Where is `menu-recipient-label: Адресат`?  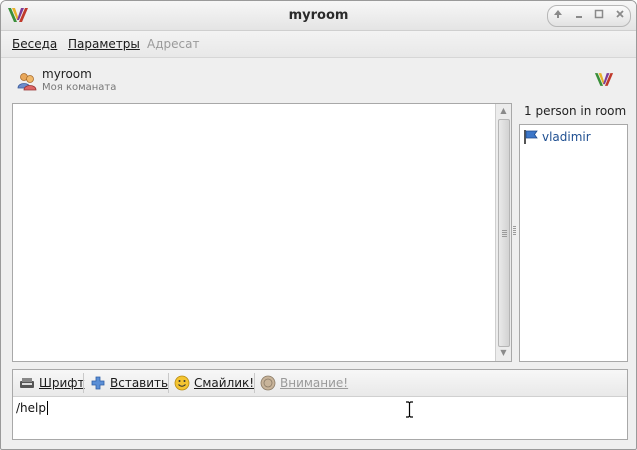 menu-recipient-label: Адресат is located at coordinates (173, 44).